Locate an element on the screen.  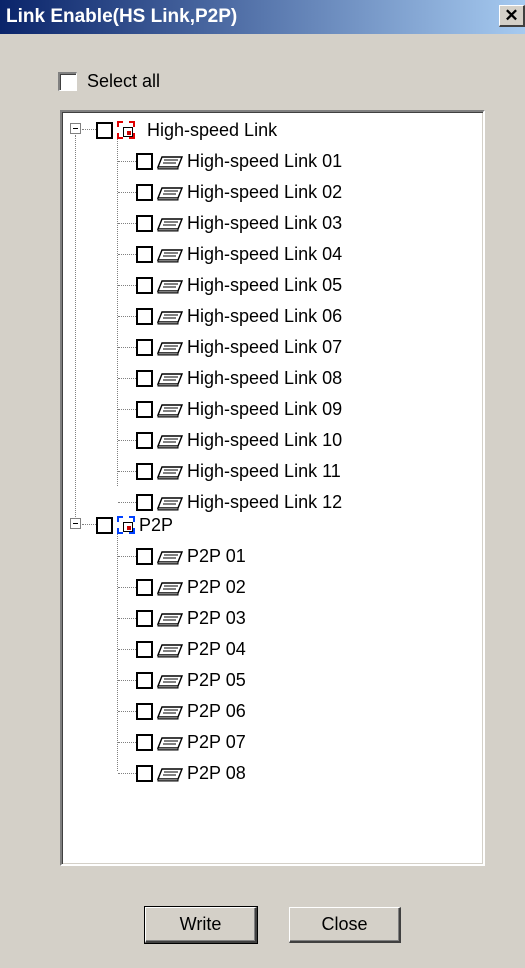
tree-item-label: P2P 02 is located at coordinates (216, 587).